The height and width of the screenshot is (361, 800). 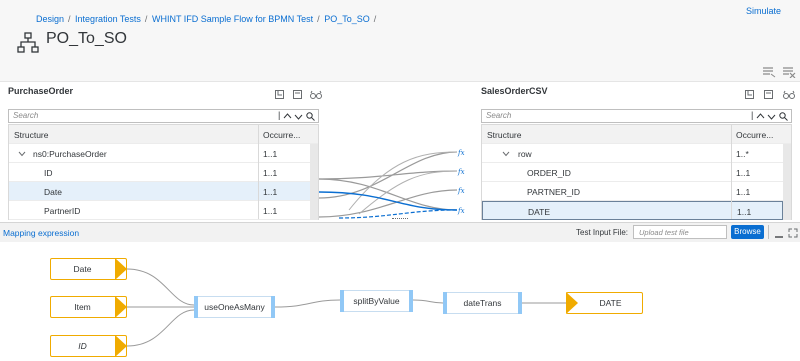 What do you see at coordinates (347, 19) in the screenshot?
I see `breadcrumb-mapping: PO_To_SO` at bounding box center [347, 19].